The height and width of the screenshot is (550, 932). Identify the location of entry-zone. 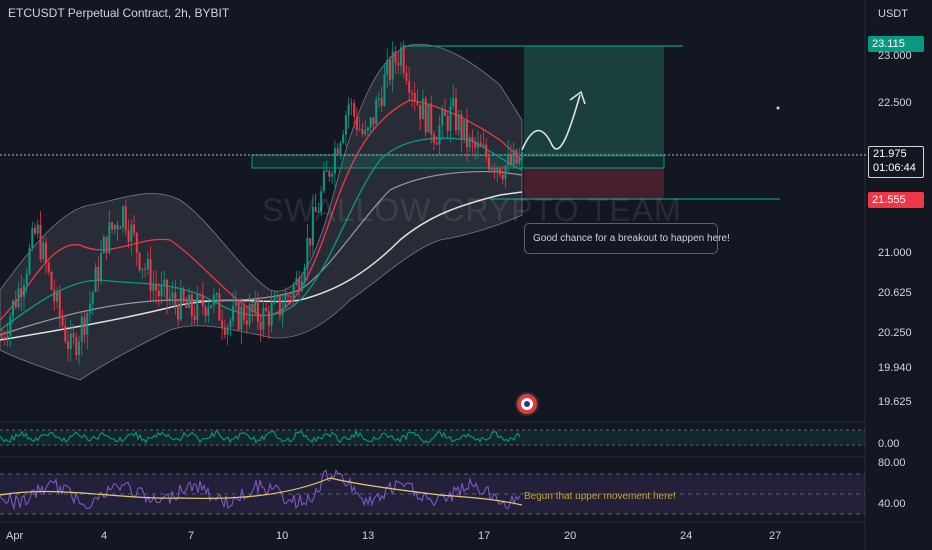
(458, 161).